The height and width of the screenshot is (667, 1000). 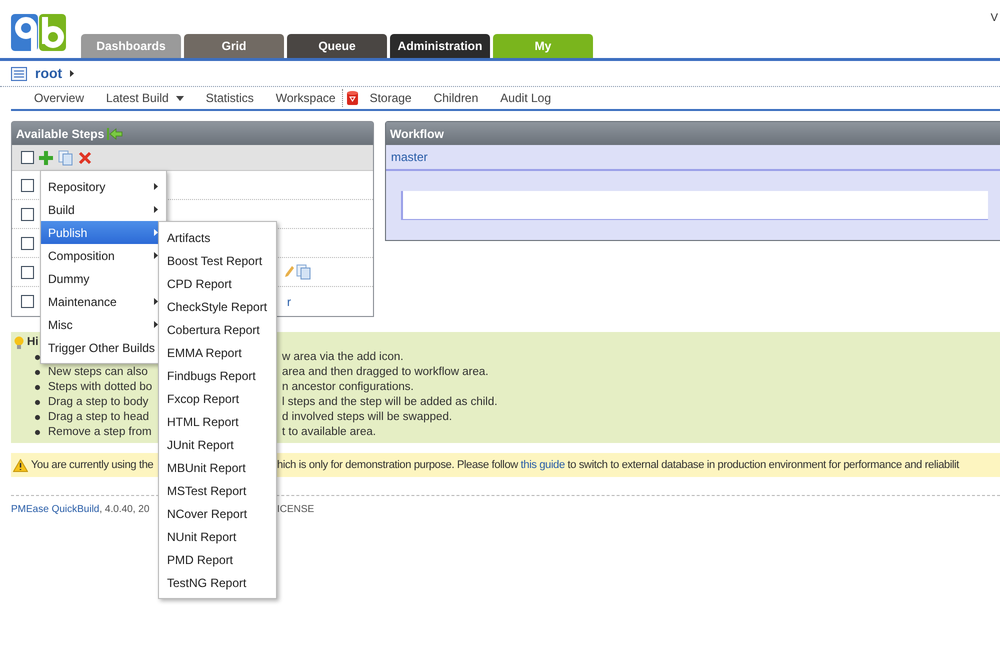 What do you see at coordinates (19, 73) in the screenshot?
I see `list-icon` at bounding box center [19, 73].